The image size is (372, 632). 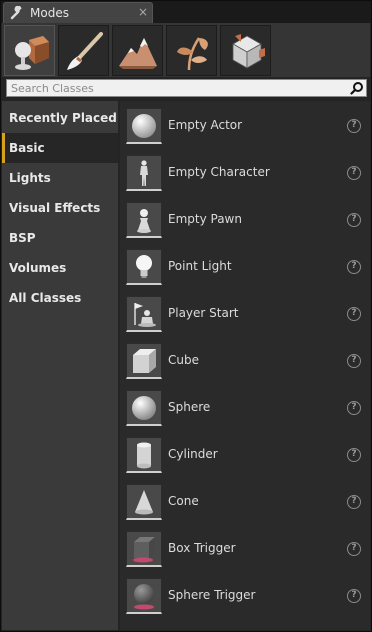 I want to click on category-bsp: BSP, so click(x=60, y=238).